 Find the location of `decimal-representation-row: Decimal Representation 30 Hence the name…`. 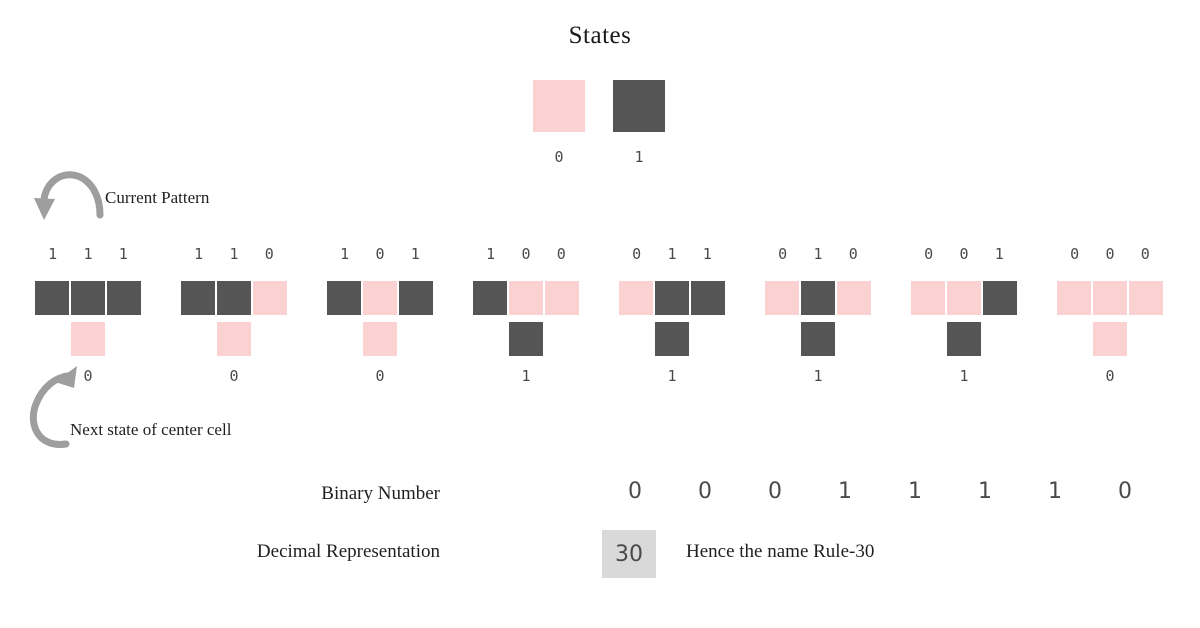

decimal-representation-row: Decimal Representation 30 Hence the name… is located at coordinates (600, 554).